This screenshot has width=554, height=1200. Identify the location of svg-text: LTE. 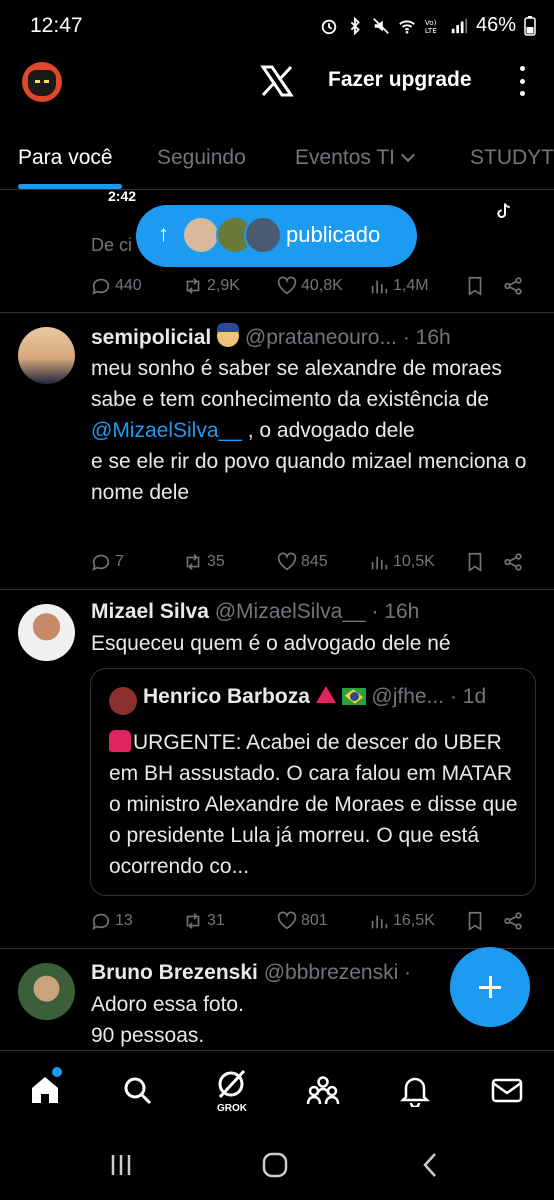
(431, 30).